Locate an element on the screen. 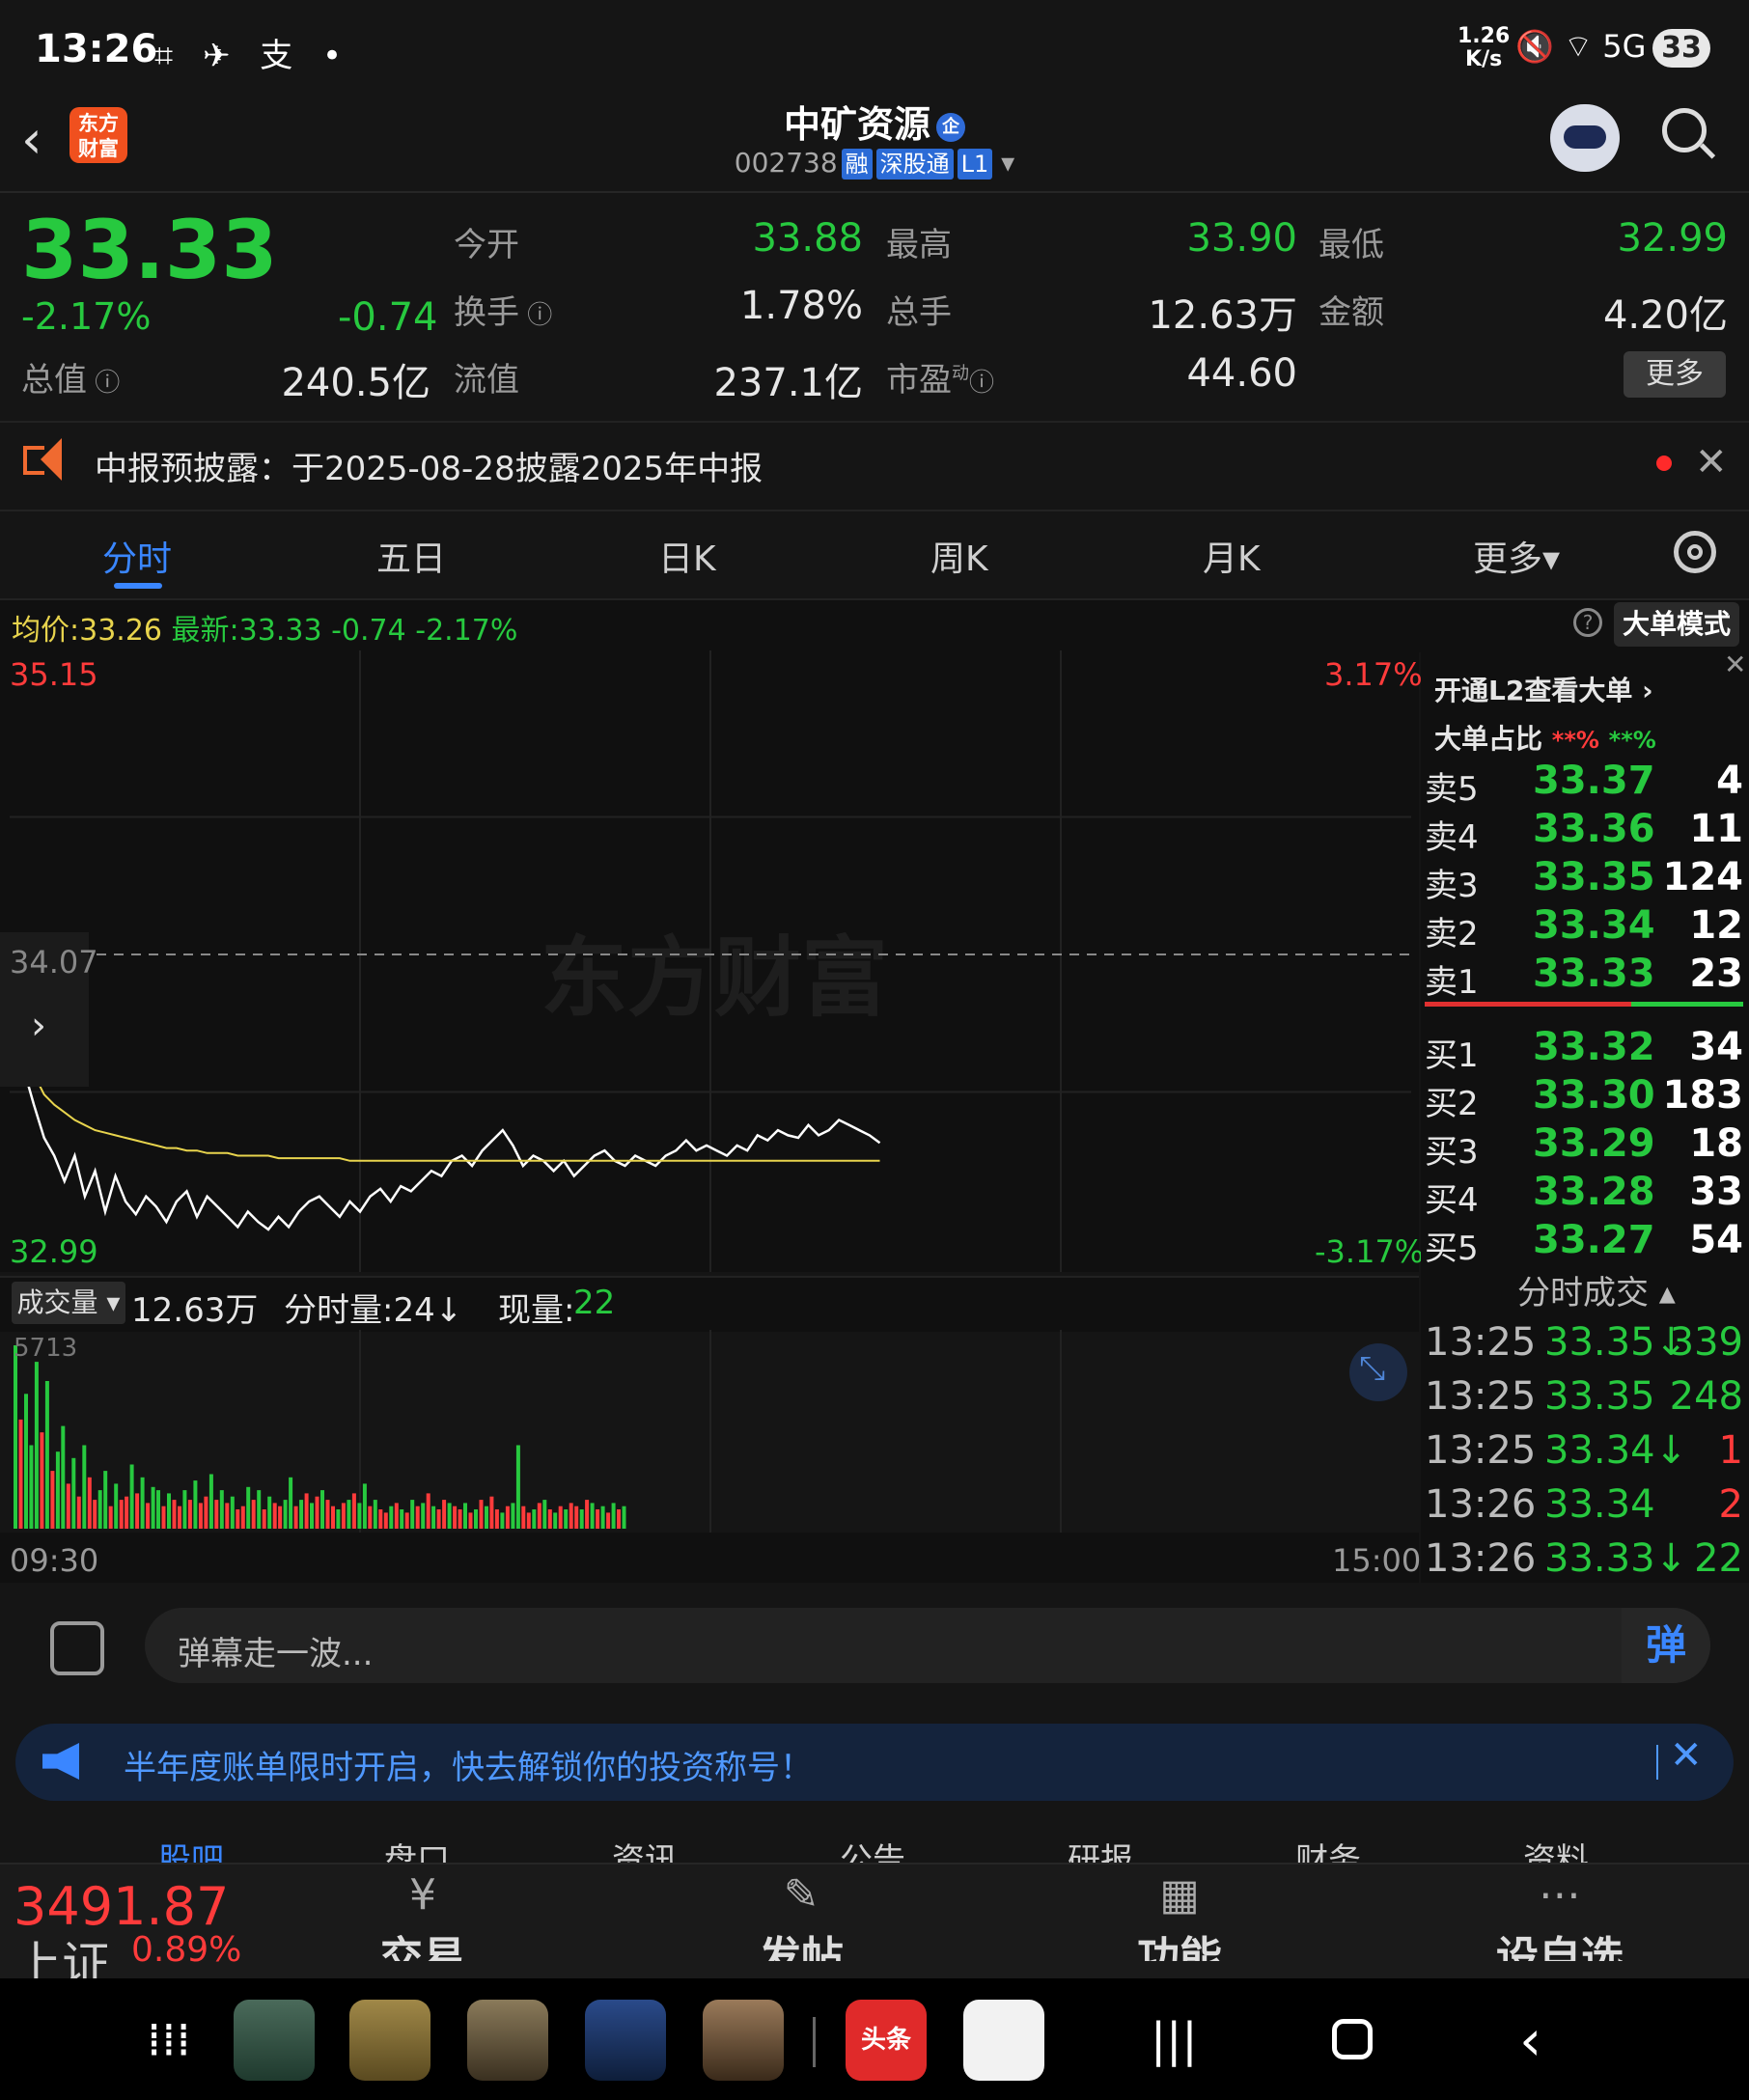  ask-row: 卖4 33.36 11 is located at coordinates (1584, 833).